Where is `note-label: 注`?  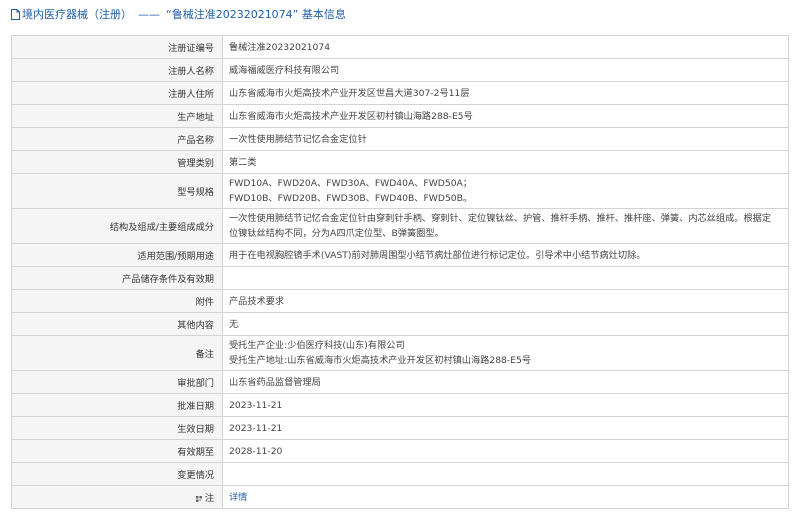
note-label: 注 is located at coordinates (209, 498).